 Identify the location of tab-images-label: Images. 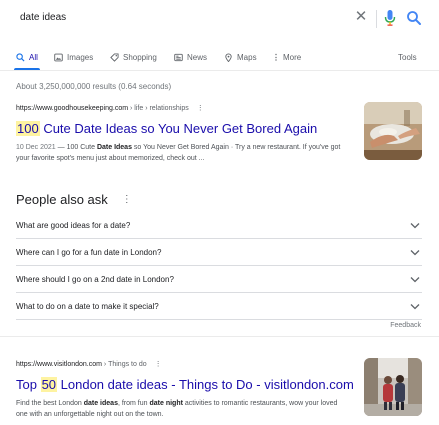
(80, 57).